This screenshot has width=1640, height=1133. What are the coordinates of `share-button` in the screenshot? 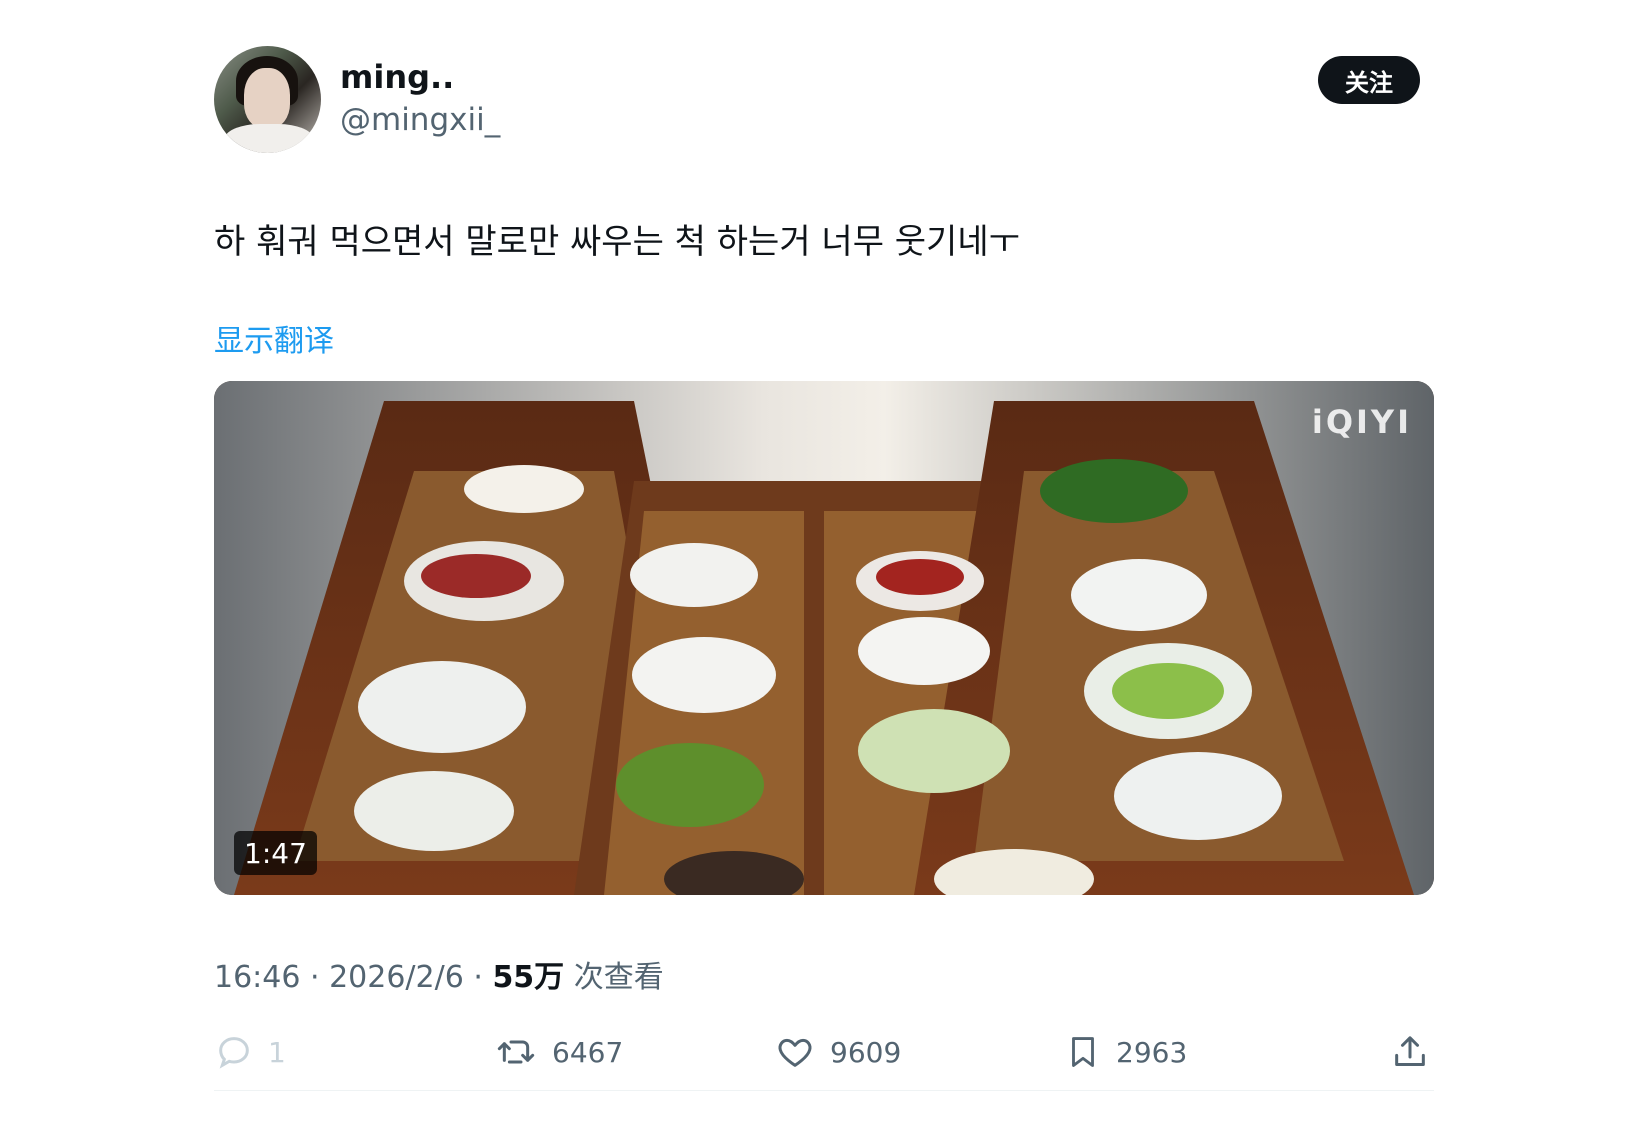 It's located at (1417, 1052).